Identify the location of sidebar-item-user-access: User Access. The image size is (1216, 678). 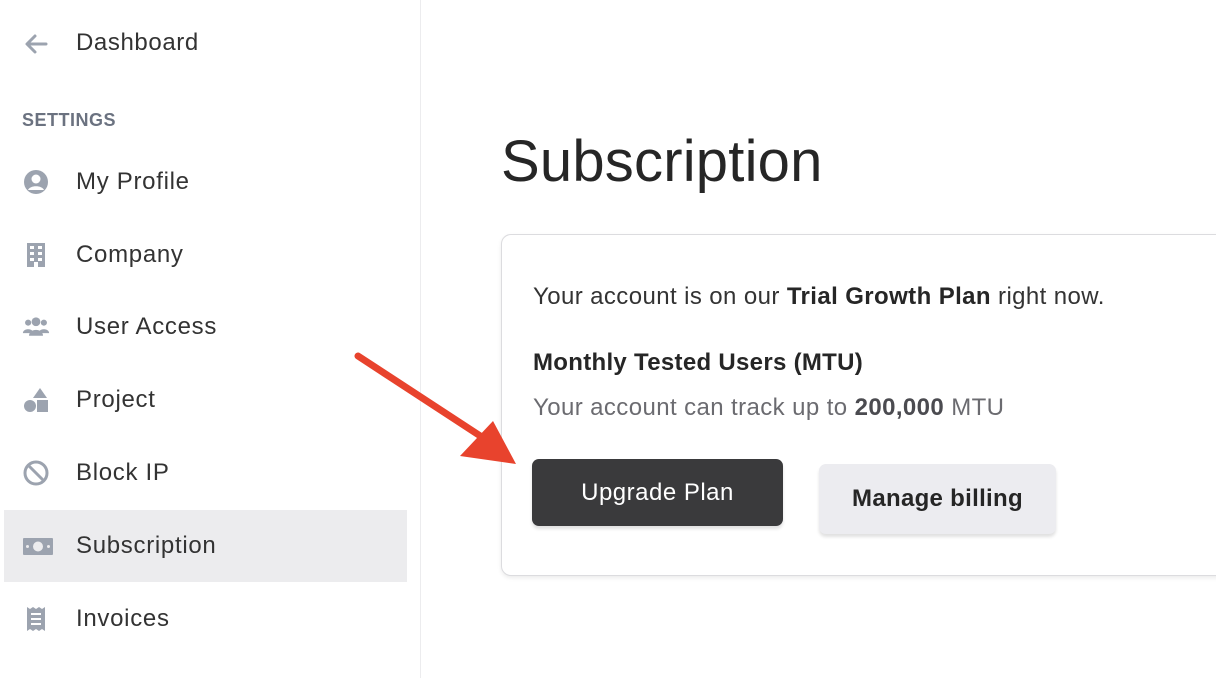
(205, 327).